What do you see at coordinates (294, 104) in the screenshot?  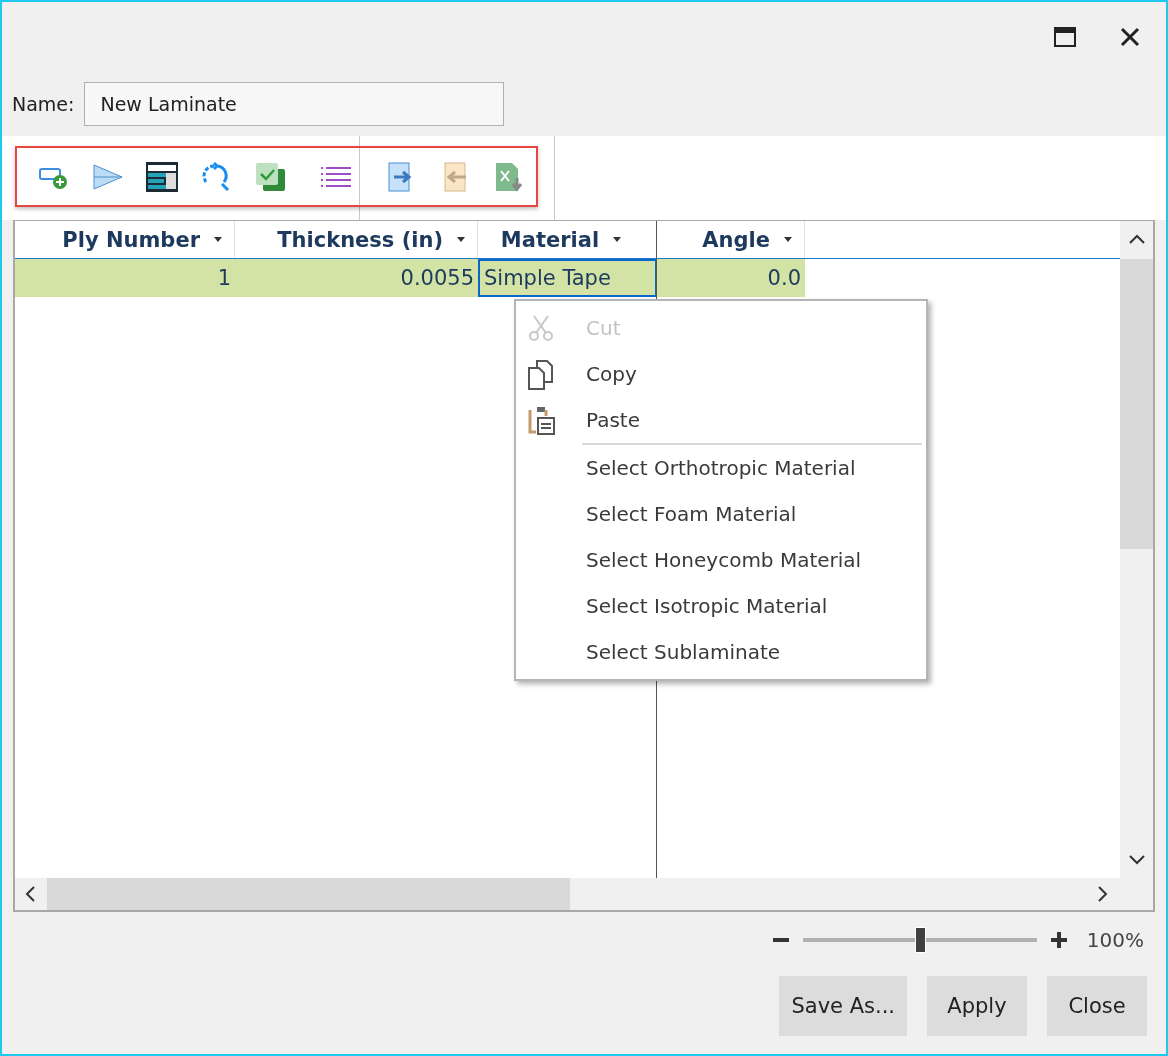 I see `name-field: New Laminate` at bounding box center [294, 104].